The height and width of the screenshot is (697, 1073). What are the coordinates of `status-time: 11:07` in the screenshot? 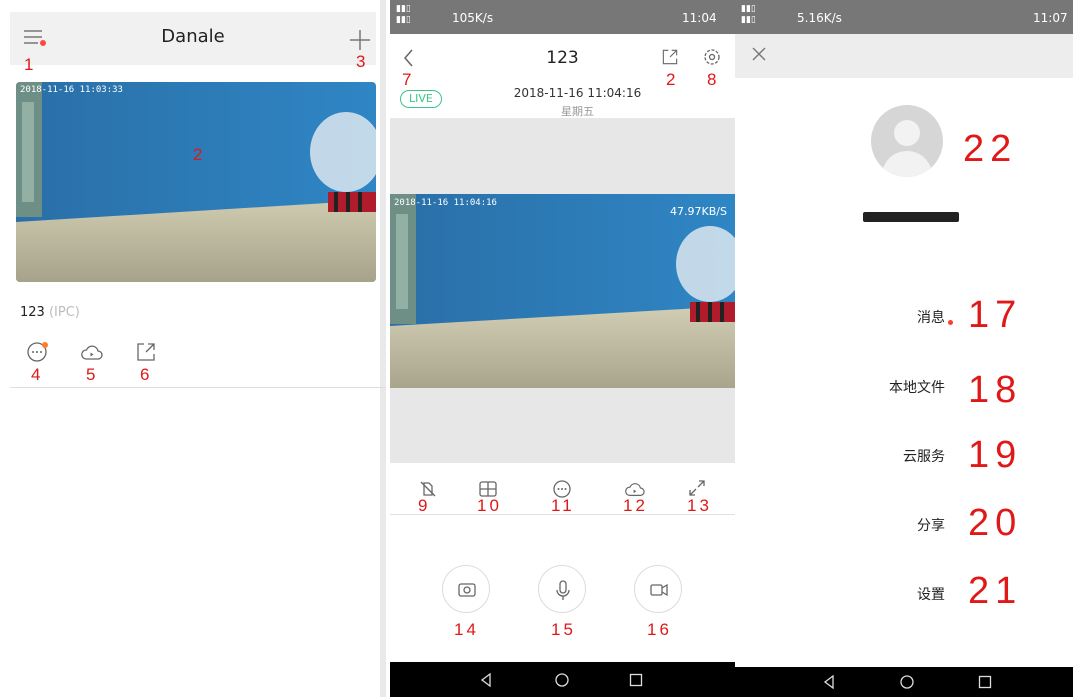 It's located at (1050, 18).